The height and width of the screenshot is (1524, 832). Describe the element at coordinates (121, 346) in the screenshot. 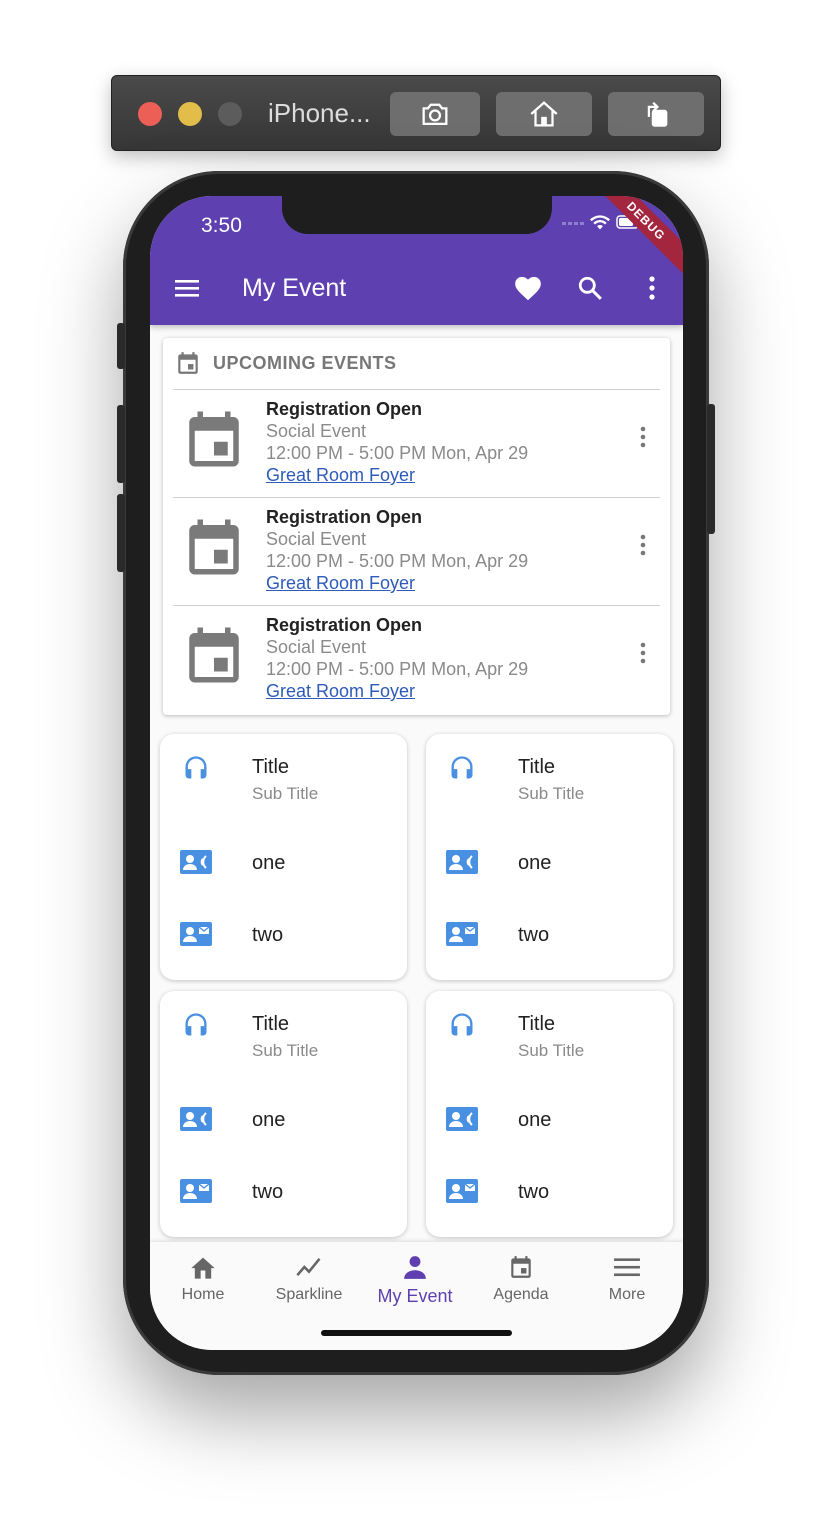

I see `mute-switch` at that location.